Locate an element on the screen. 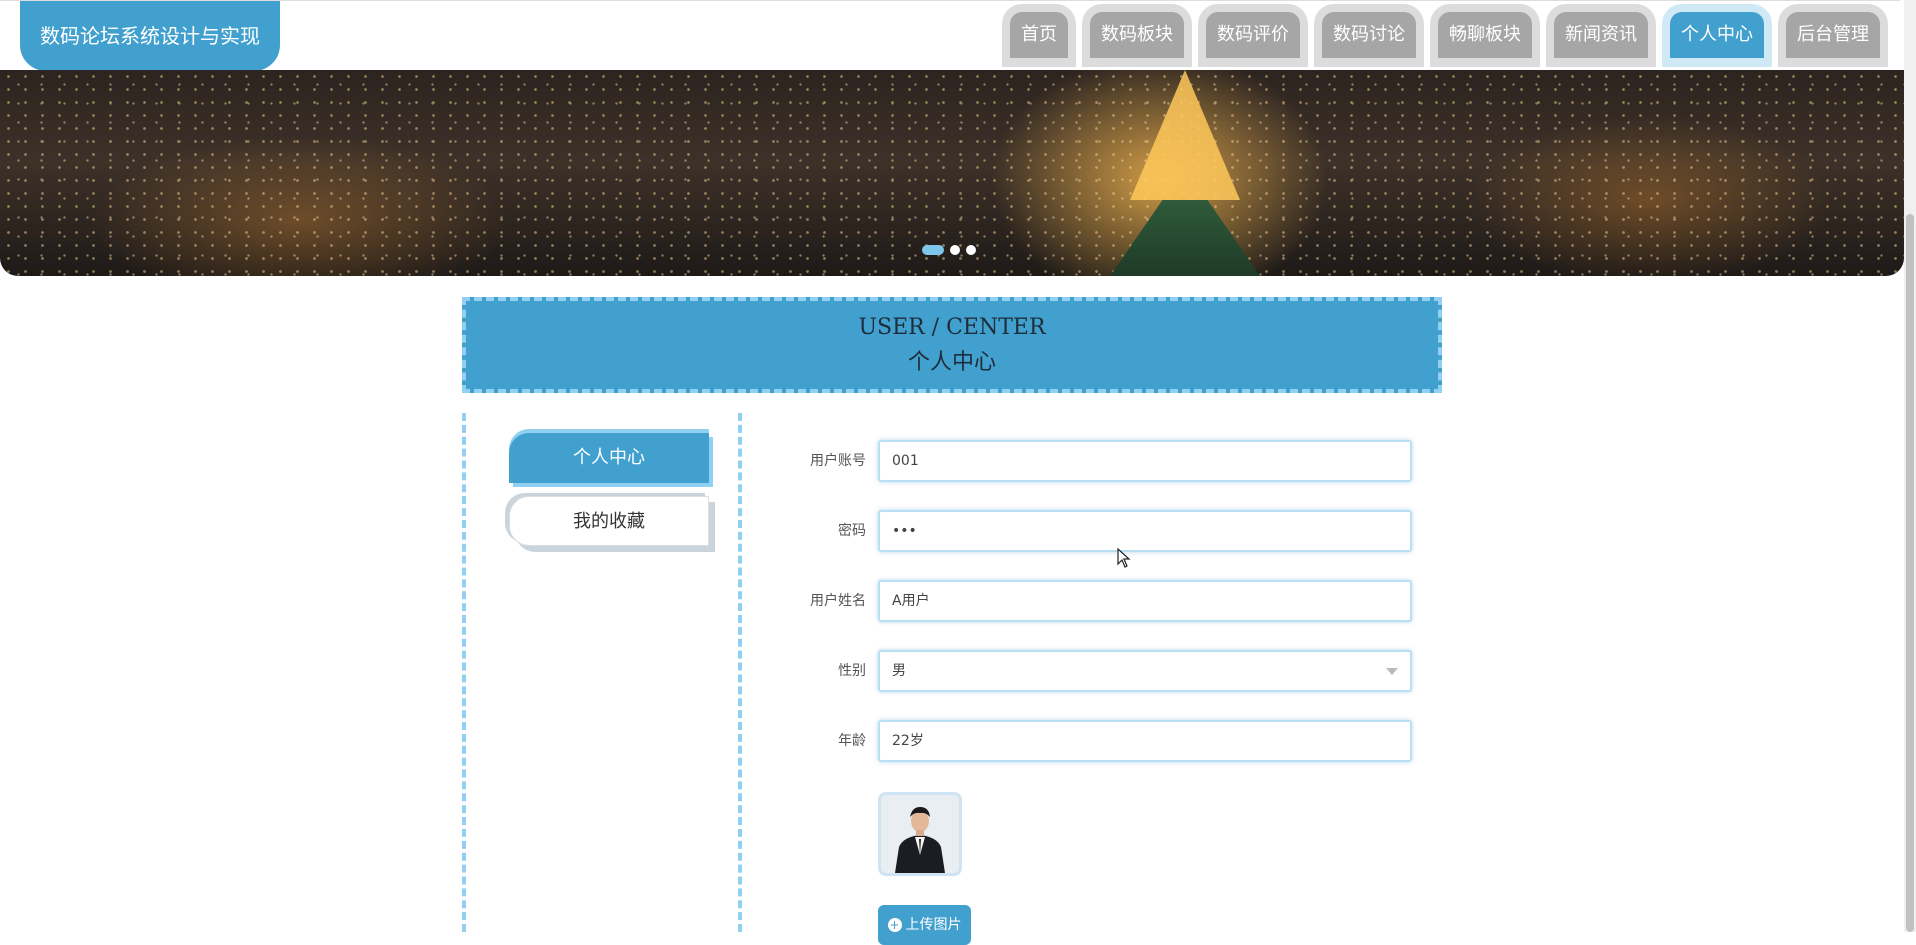 The image size is (1916, 945). avatar-photo is located at coordinates (920, 834).